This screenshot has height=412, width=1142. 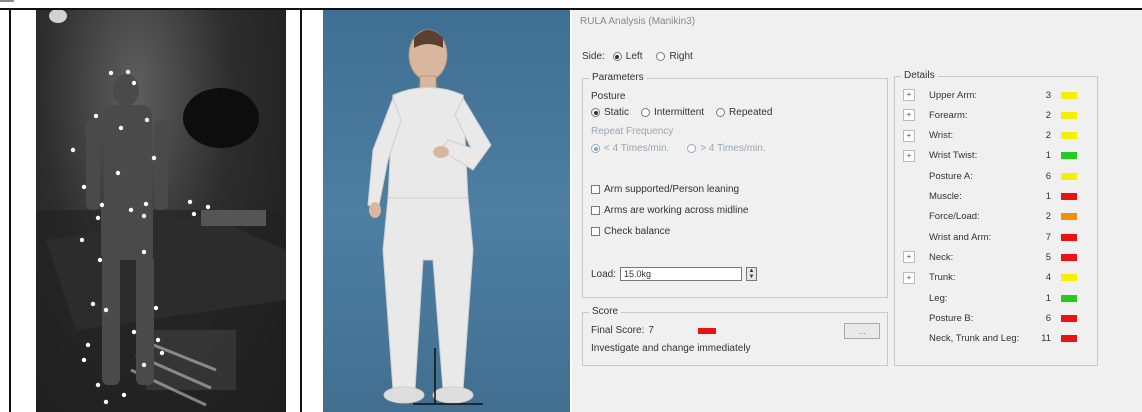 What do you see at coordinates (995, 278) in the screenshot?
I see `details-row: + Trunk: 4` at bounding box center [995, 278].